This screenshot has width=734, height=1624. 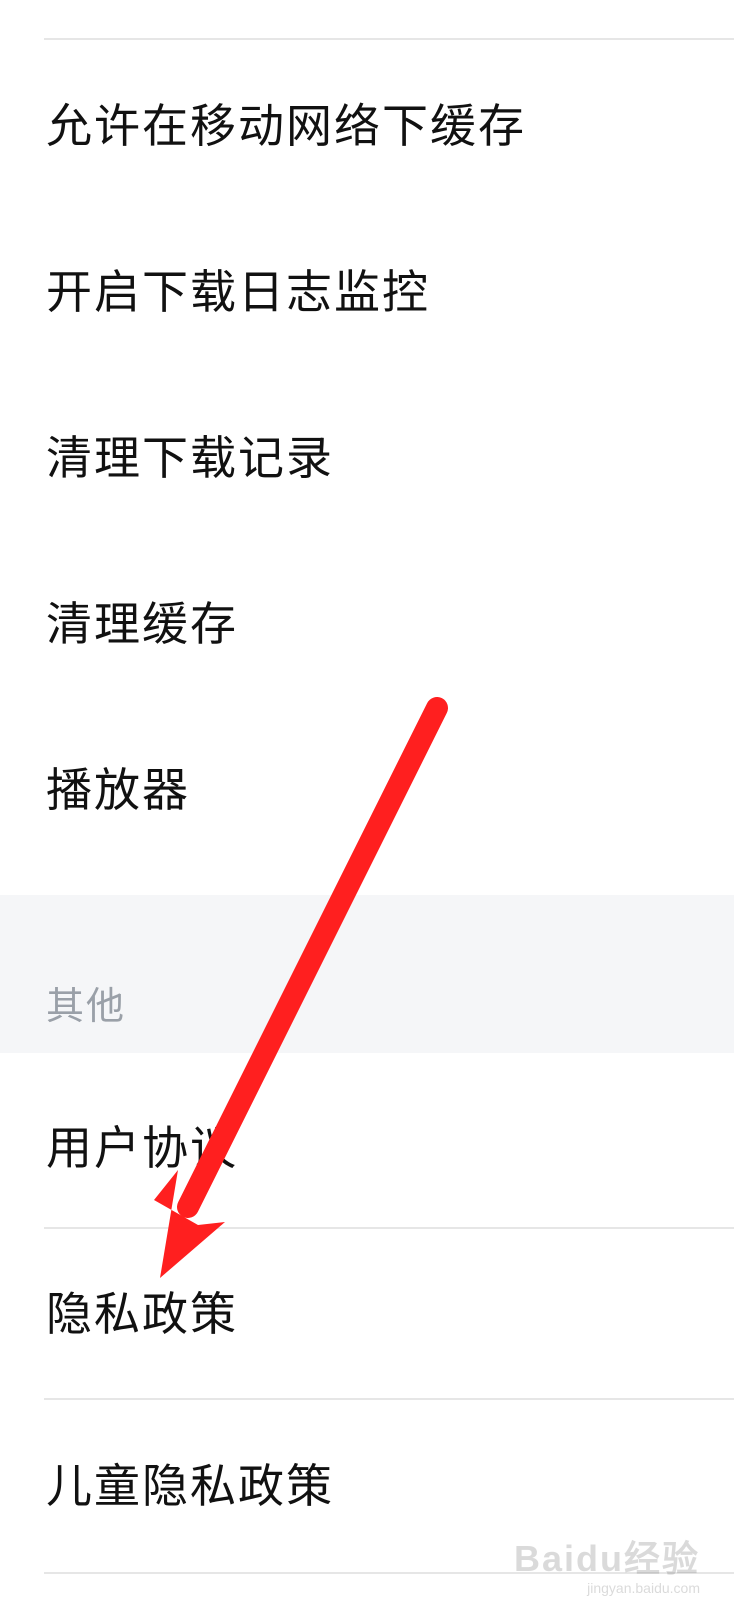 What do you see at coordinates (367, 787) in the screenshot?
I see `setting-item-player: 播放器` at bounding box center [367, 787].